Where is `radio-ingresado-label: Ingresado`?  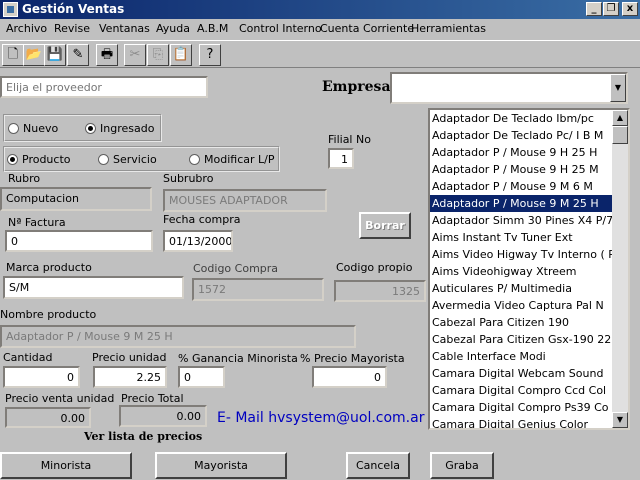 radio-ingresado-label: Ingresado is located at coordinates (127, 128).